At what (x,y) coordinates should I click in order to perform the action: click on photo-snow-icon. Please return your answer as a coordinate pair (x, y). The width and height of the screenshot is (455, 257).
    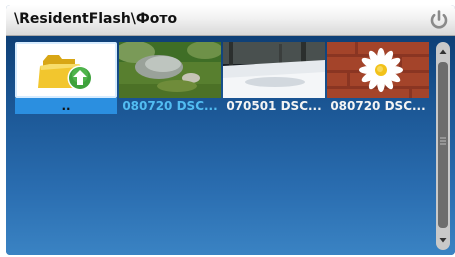
    Looking at the image, I should click on (274, 70).